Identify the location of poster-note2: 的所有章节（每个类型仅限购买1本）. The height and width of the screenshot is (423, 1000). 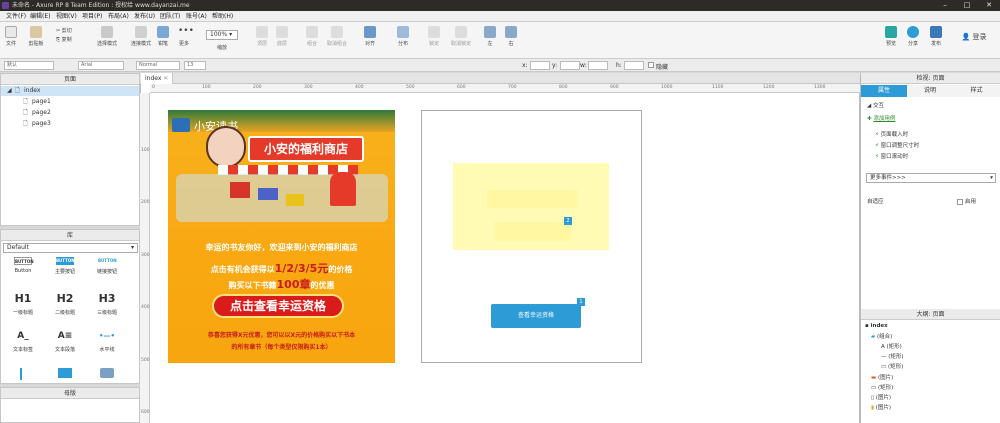
(281, 347).